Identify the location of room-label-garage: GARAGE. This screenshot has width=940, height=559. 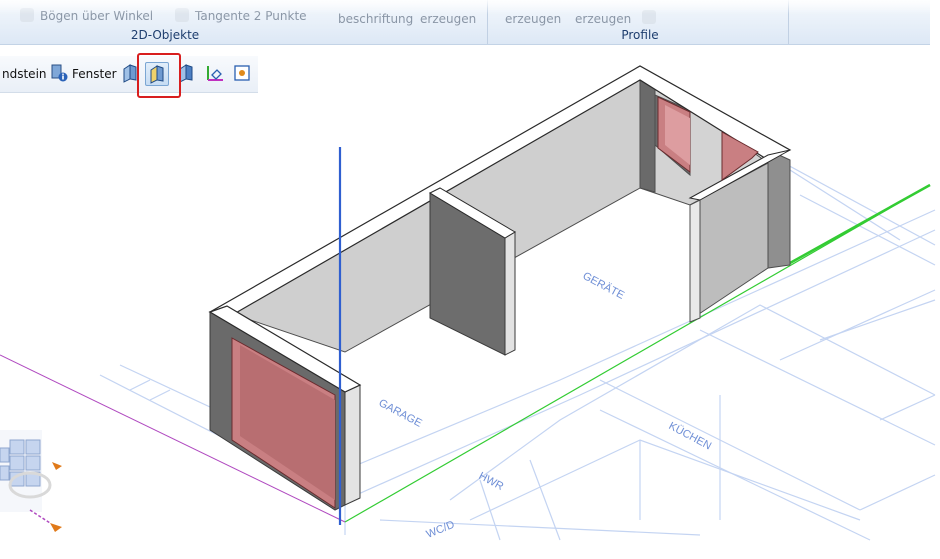
(400, 413).